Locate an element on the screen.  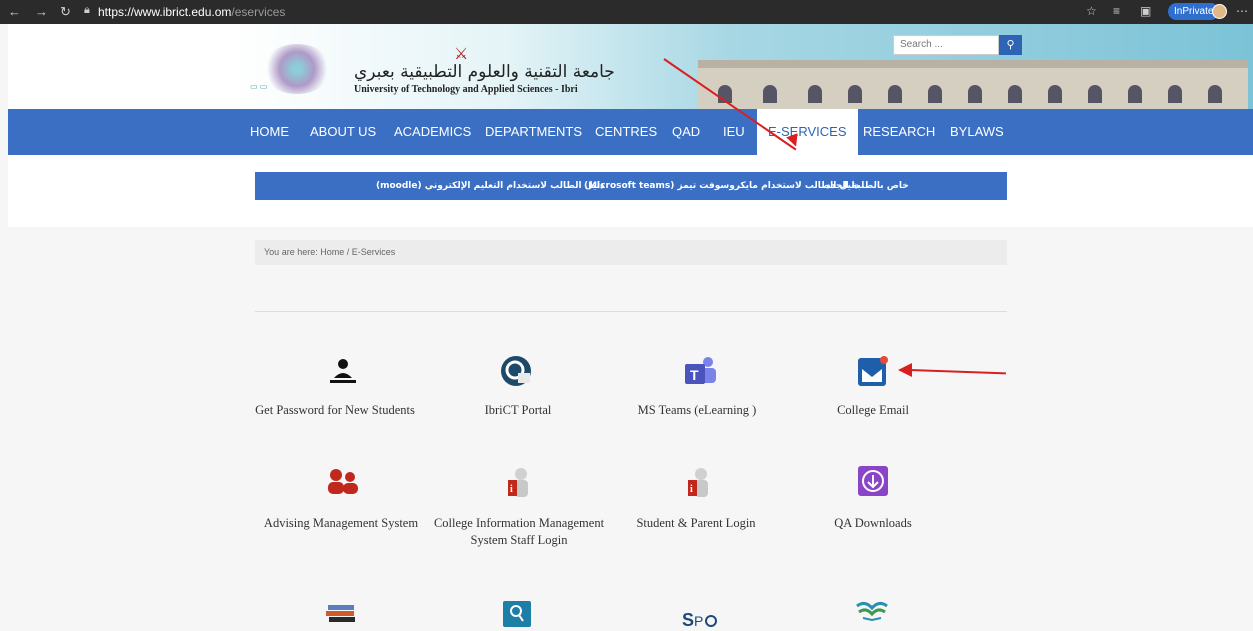
search-person-icon is located at coordinates (517, 614).